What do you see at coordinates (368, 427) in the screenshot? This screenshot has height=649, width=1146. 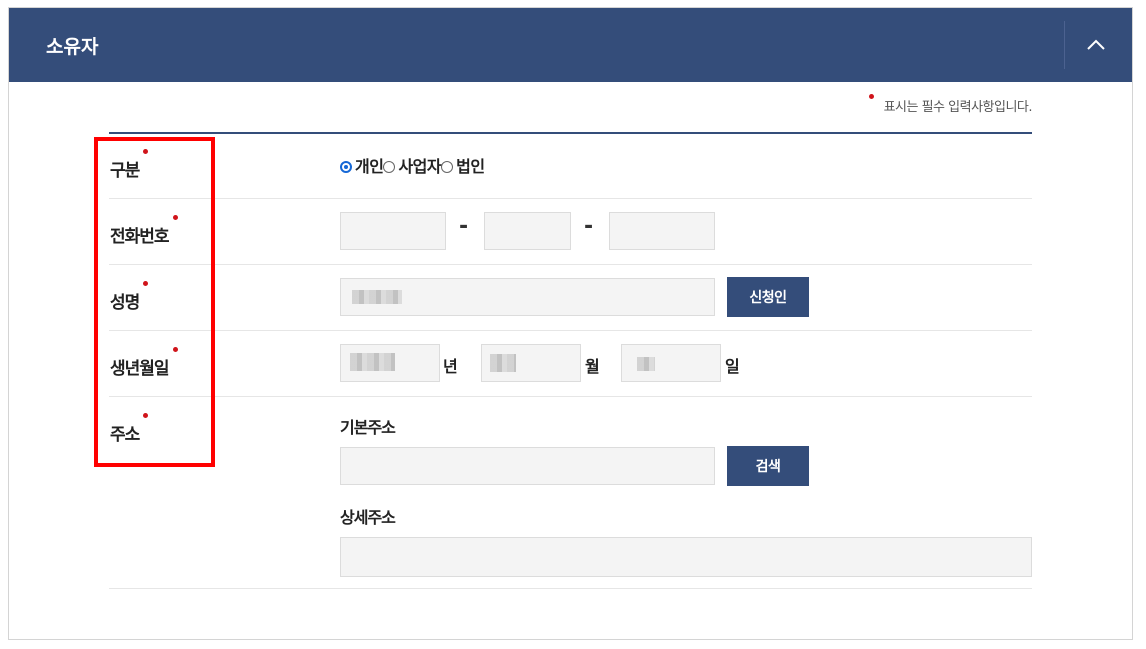 I see `basic-address-label: 기본주소` at bounding box center [368, 427].